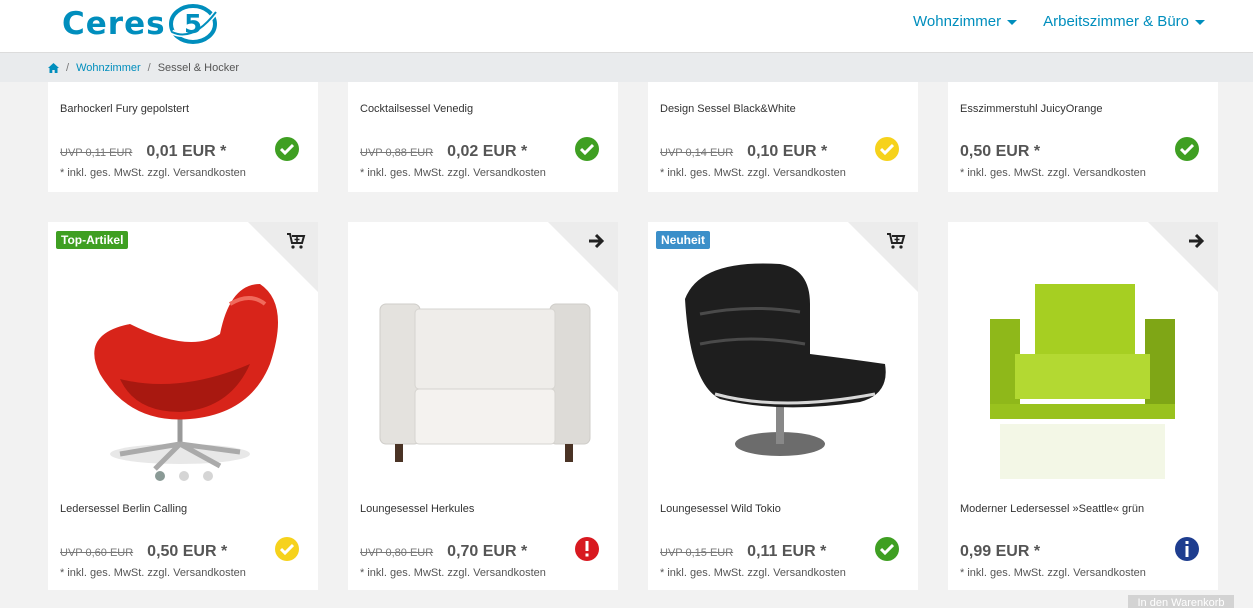 This screenshot has width=1253, height=608. Describe the element at coordinates (1187, 549) in the screenshot. I see `info-icon` at that location.